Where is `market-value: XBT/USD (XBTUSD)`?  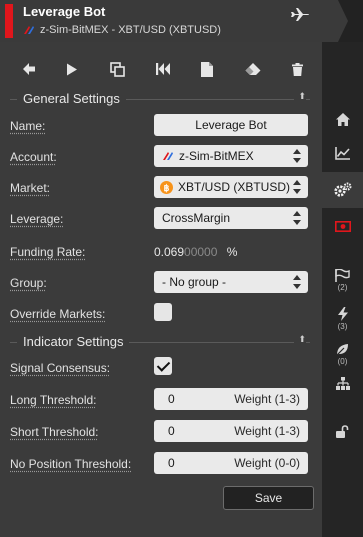 market-value: XBT/USD (XBTUSD) is located at coordinates (234, 187).